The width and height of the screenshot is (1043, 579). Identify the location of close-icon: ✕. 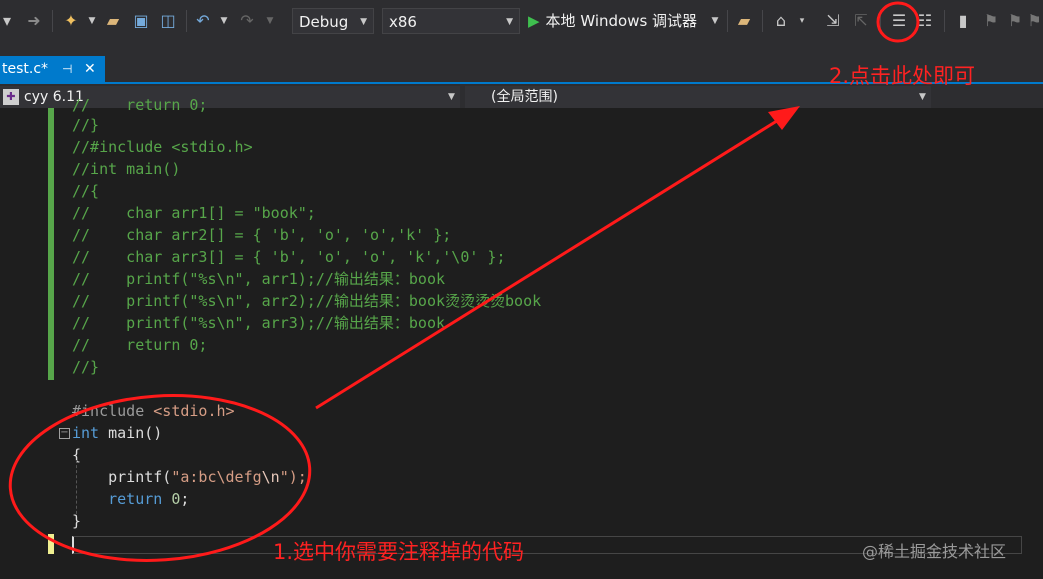
(90, 69).